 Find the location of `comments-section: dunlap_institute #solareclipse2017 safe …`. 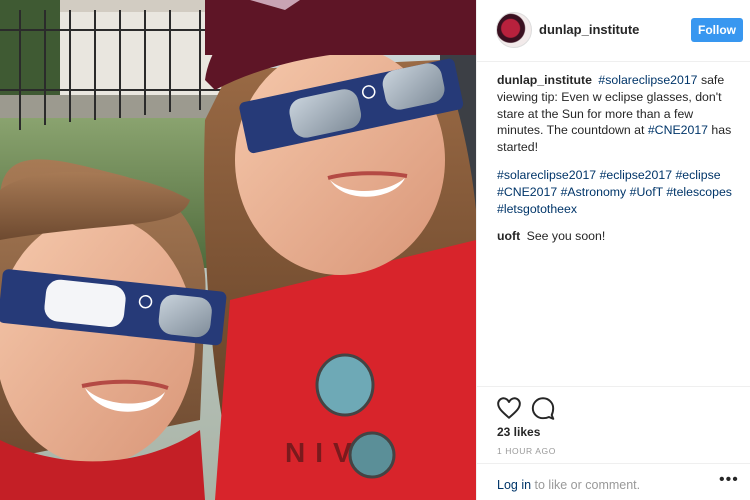

comments-section: dunlap_institute #solareclipse2017 safe … is located at coordinates (620, 164).